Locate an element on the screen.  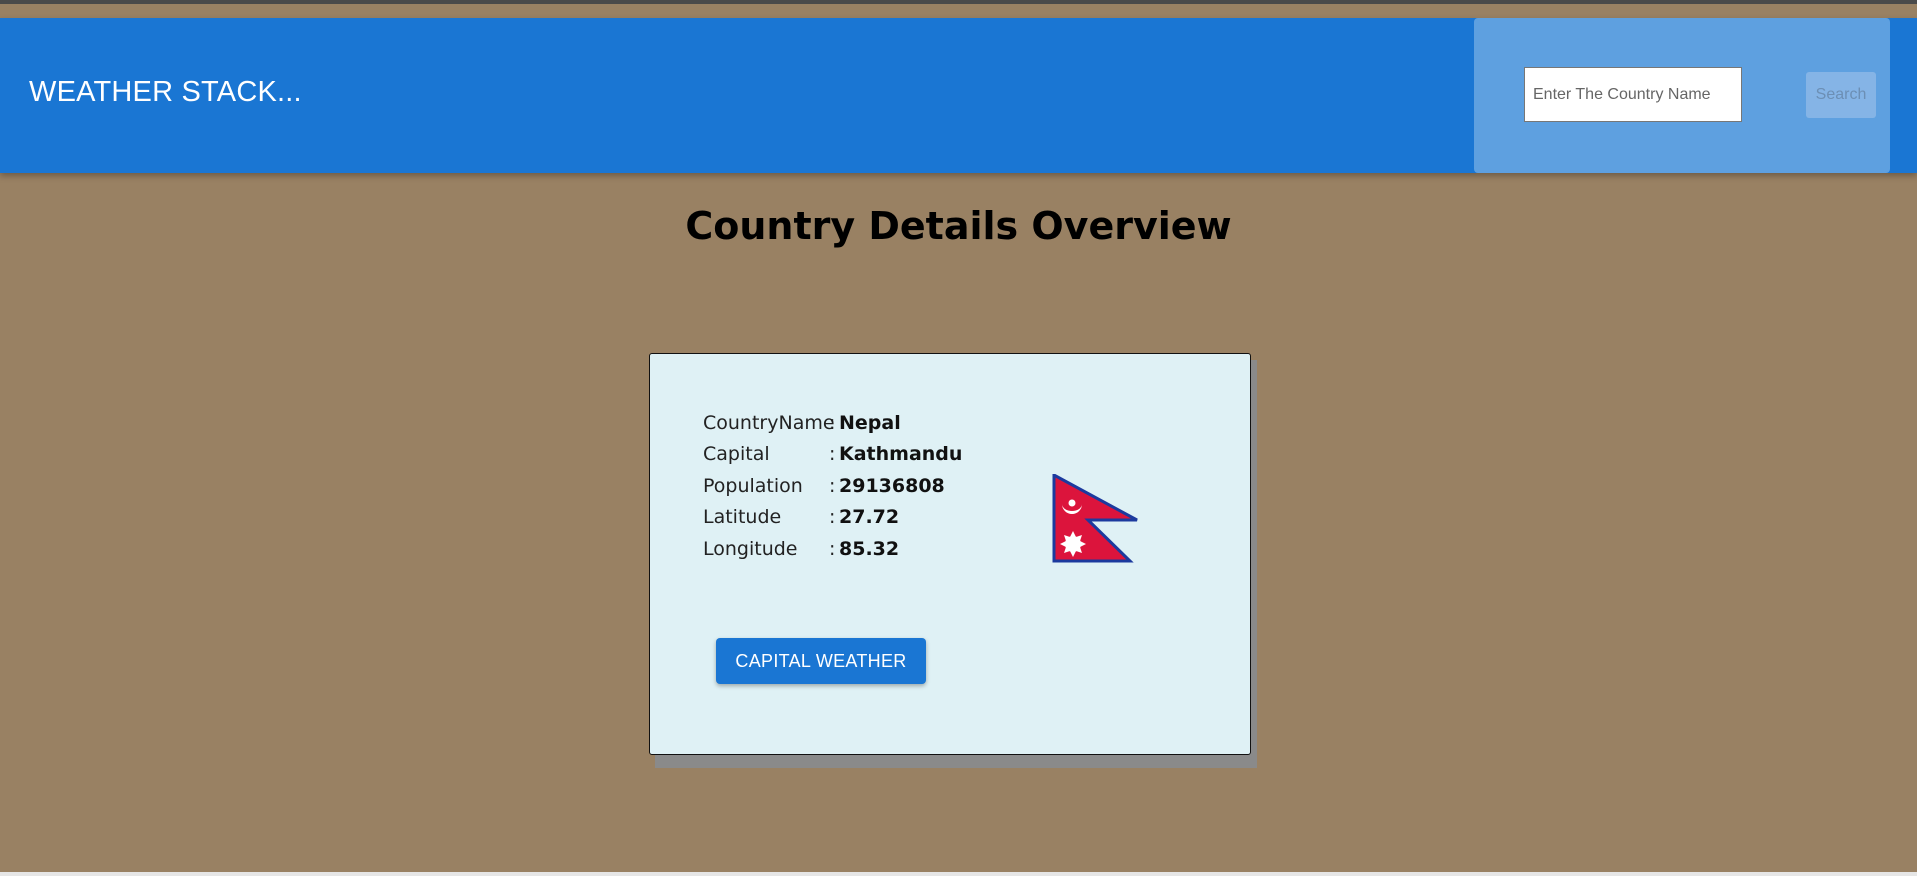
detail-row-country-name: CountryName : Nepal is located at coordinates (832, 423).